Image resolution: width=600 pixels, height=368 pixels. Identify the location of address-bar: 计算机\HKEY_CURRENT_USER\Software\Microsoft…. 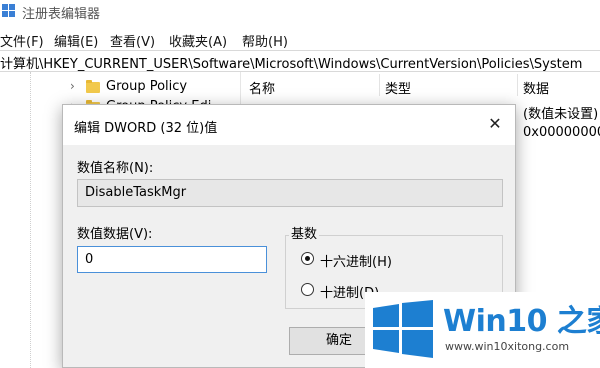
(300, 61).